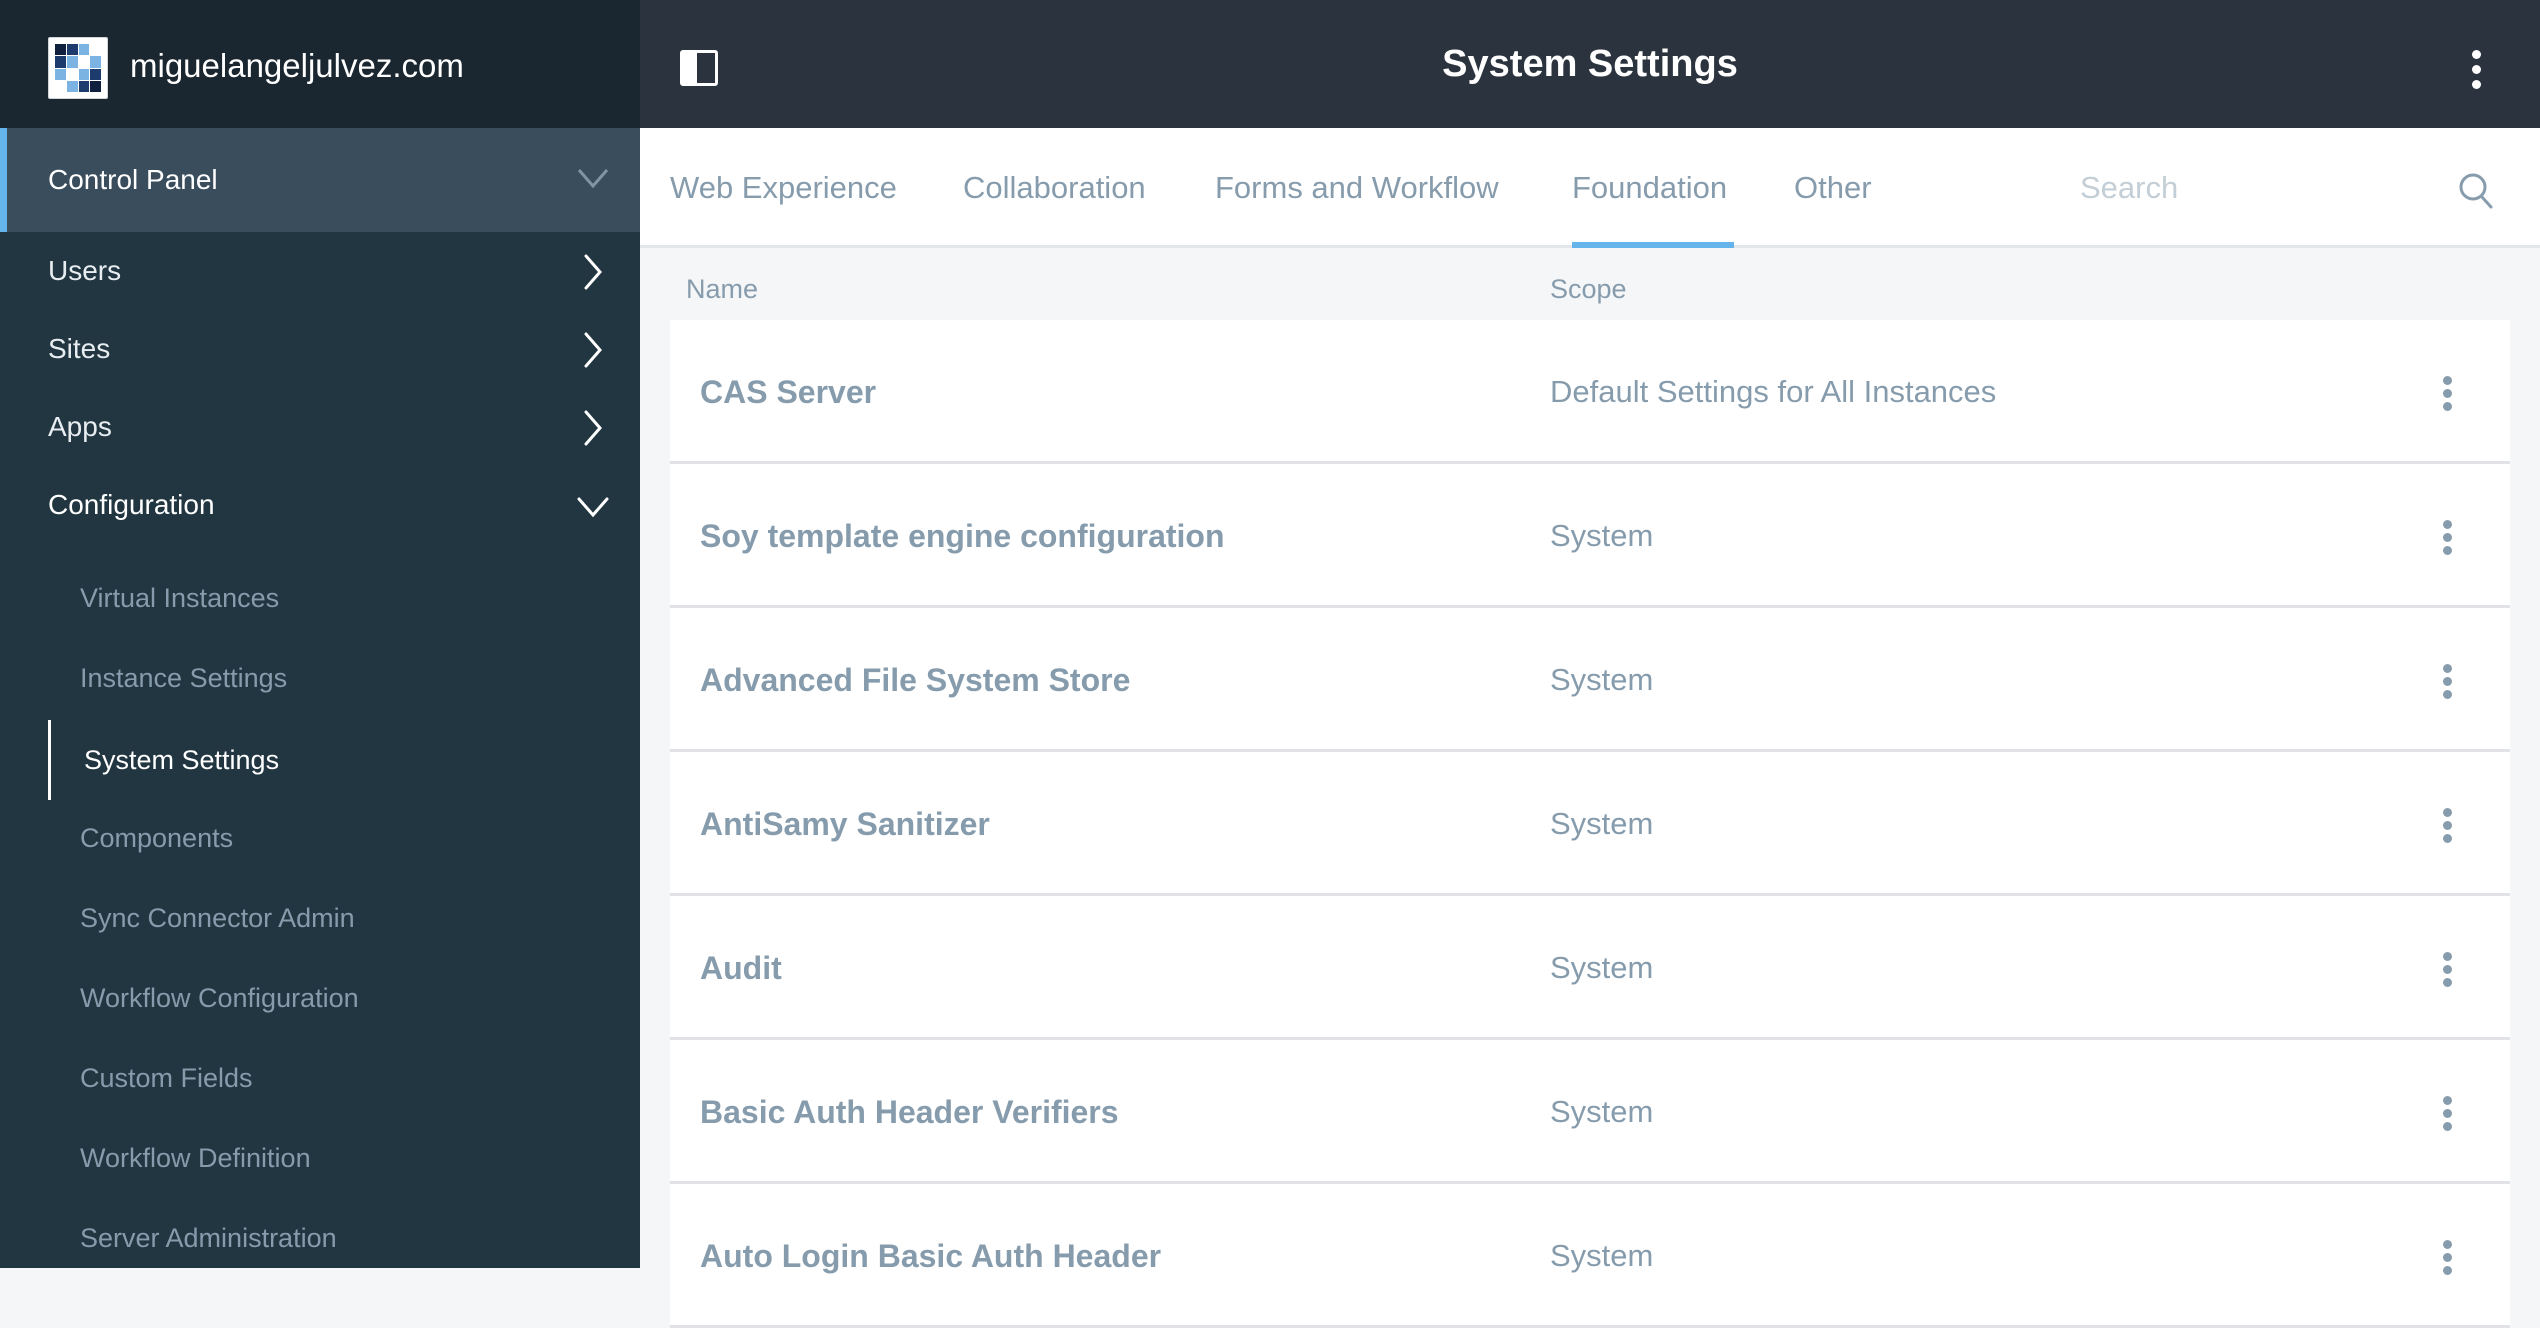  I want to click on sidebar-subitem-custom-fields: Custom Fields, so click(320, 1078).